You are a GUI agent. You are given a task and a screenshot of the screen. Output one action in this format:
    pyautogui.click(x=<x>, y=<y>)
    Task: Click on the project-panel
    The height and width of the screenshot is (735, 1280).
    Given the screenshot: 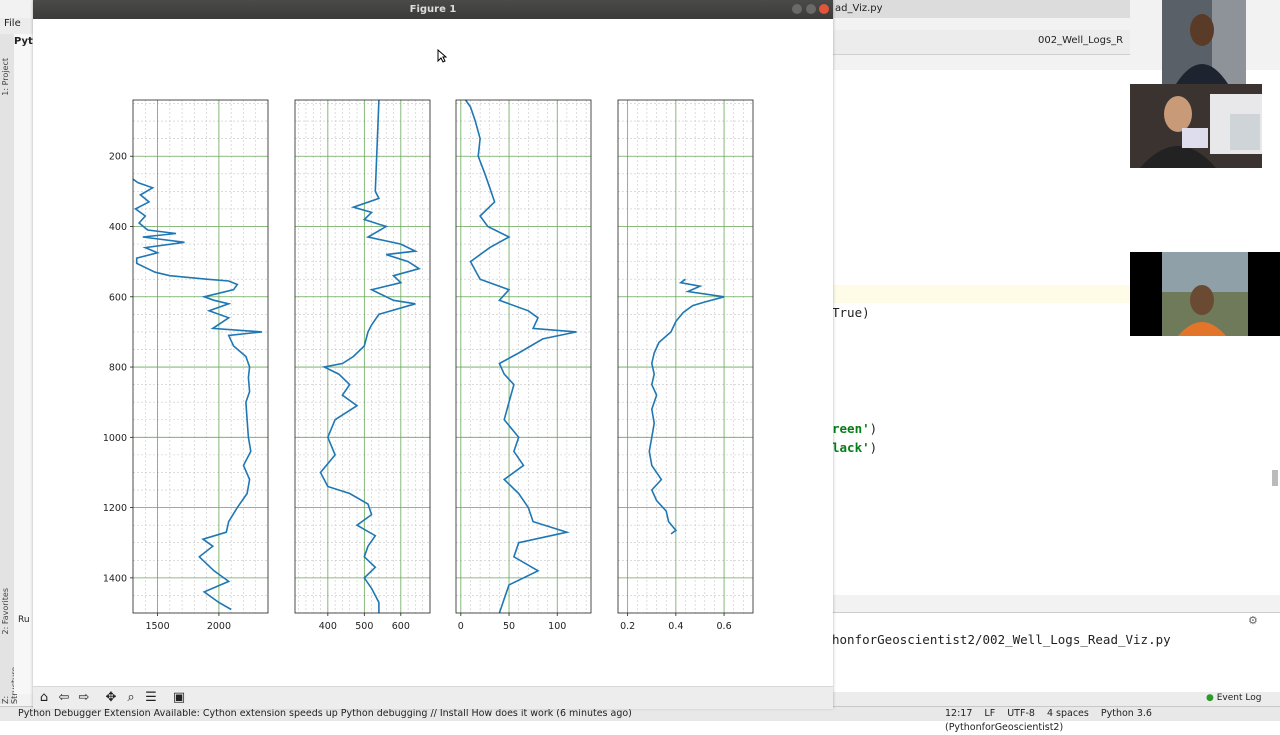 What is the action you would take?
    pyautogui.click(x=24, y=364)
    